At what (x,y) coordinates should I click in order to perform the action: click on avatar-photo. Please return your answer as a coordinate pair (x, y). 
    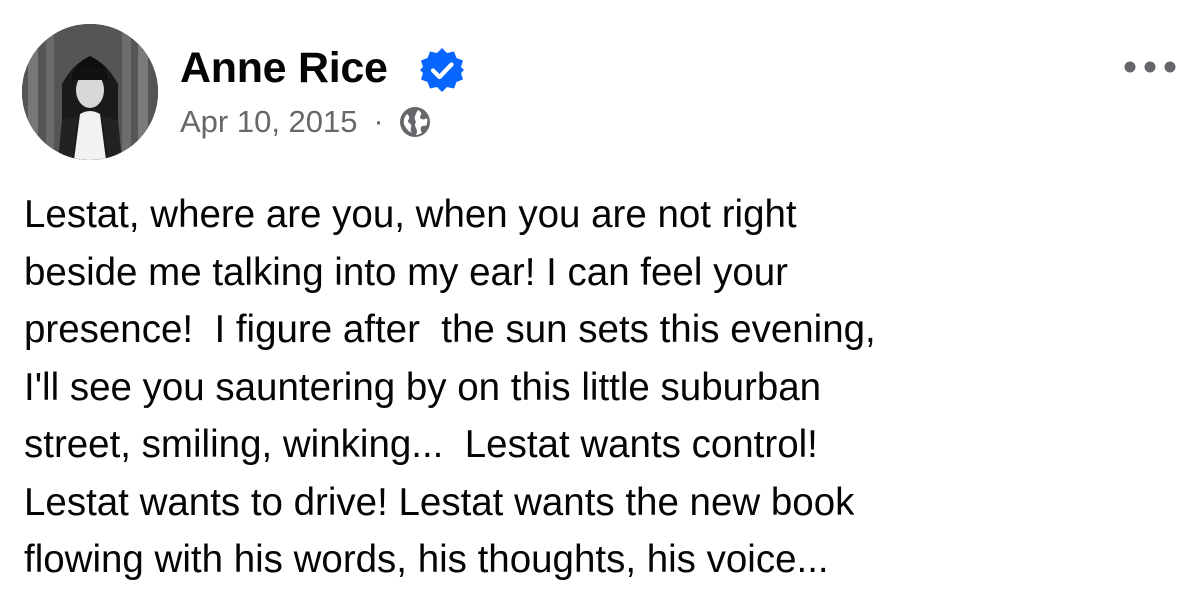
    Looking at the image, I should click on (90, 92).